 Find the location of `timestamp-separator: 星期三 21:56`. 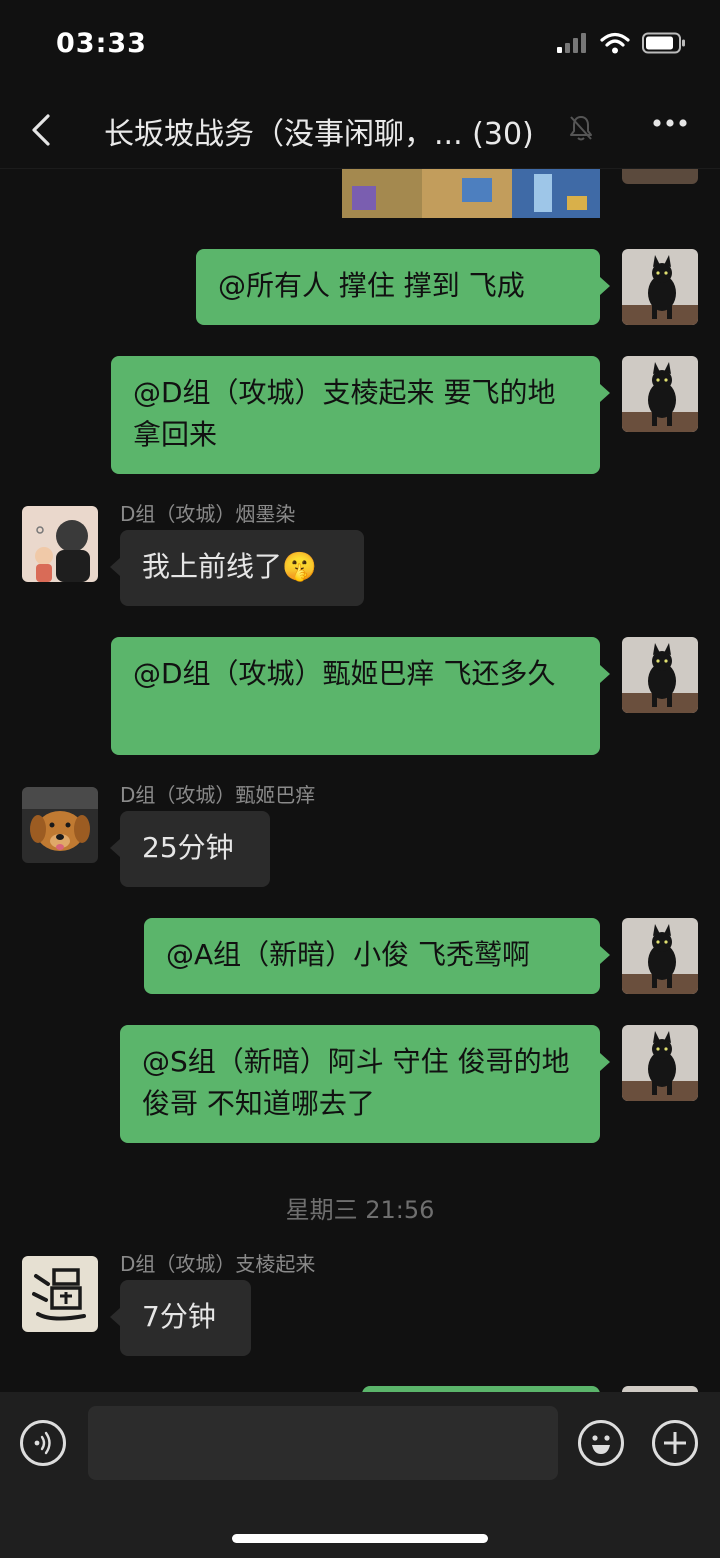

timestamp-separator: 星期三 21:56 is located at coordinates (360, 1210).